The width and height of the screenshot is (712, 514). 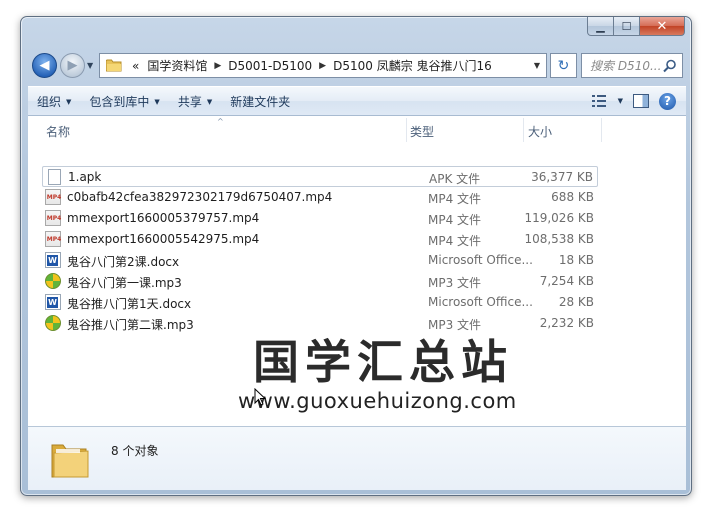 What do you see at coordinates (163, 239) in the screenshot?
I see `file-name: mmexport1660005542975.mp4` at bounding box center [163, 239].